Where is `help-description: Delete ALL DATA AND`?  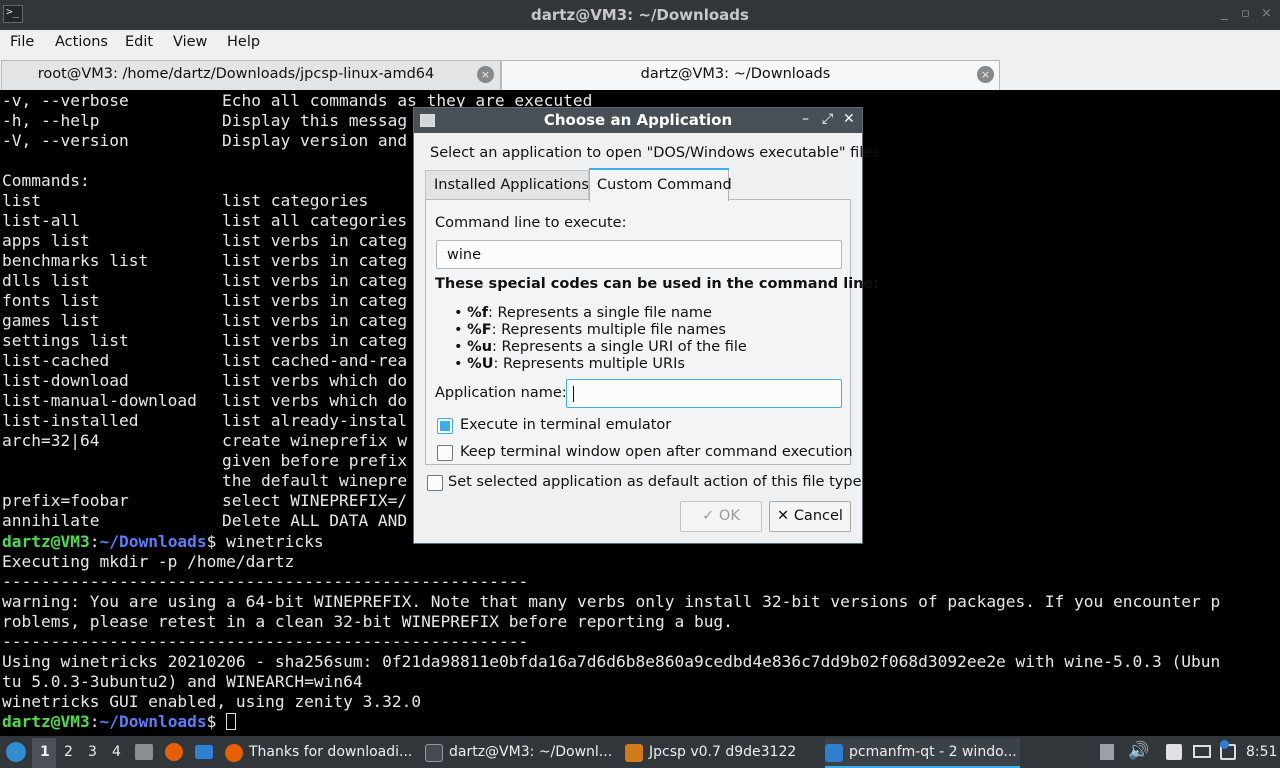 help-description: Delete ALL DATA AND is located at coordinates (315, 520).